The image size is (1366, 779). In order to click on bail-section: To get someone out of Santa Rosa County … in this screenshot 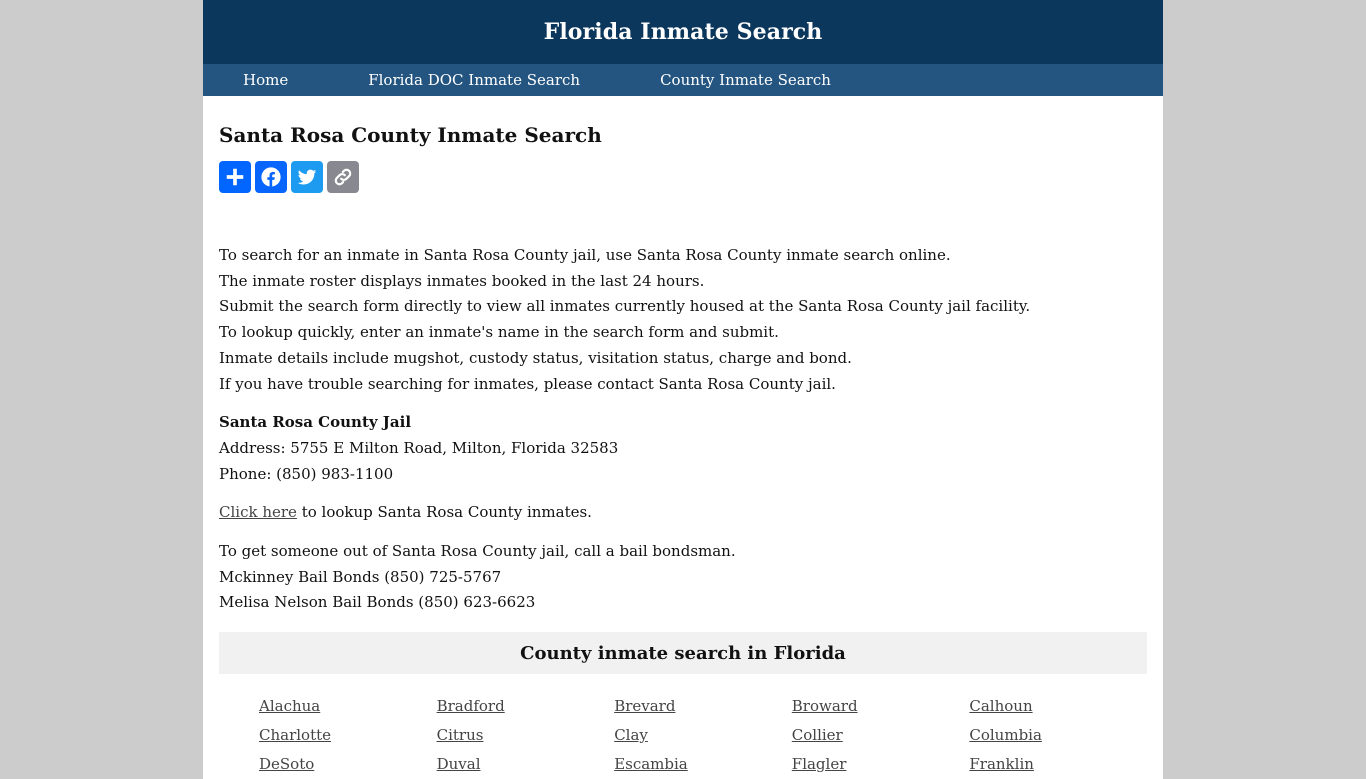, I will do `click(683, 577)`.